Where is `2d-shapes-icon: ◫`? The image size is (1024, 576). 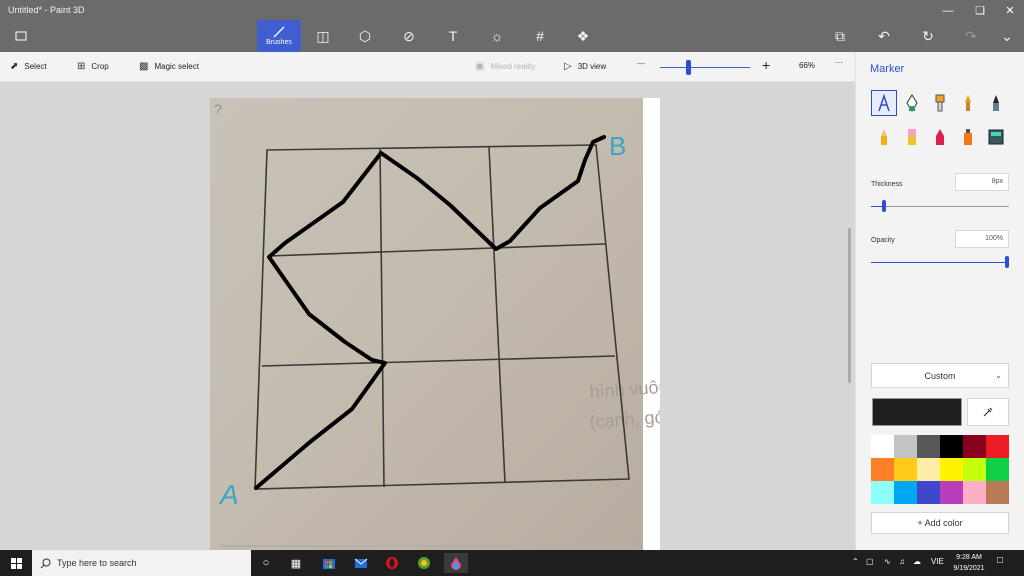 2d-shapes-icon: ◫ is located at coordinates (323, 36).